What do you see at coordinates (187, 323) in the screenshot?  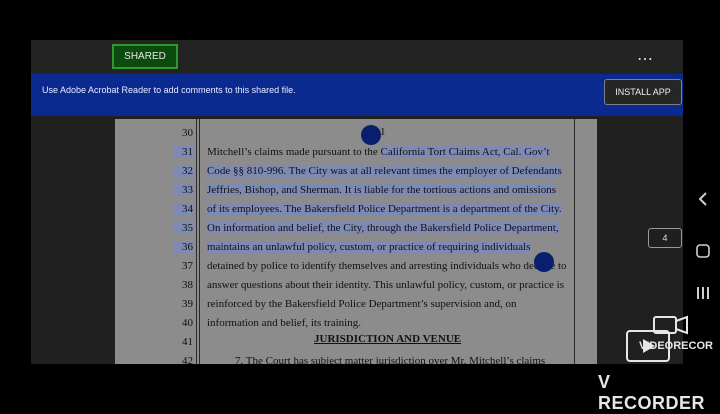 I see `line-number: 40` at bounding box center [187, 323].